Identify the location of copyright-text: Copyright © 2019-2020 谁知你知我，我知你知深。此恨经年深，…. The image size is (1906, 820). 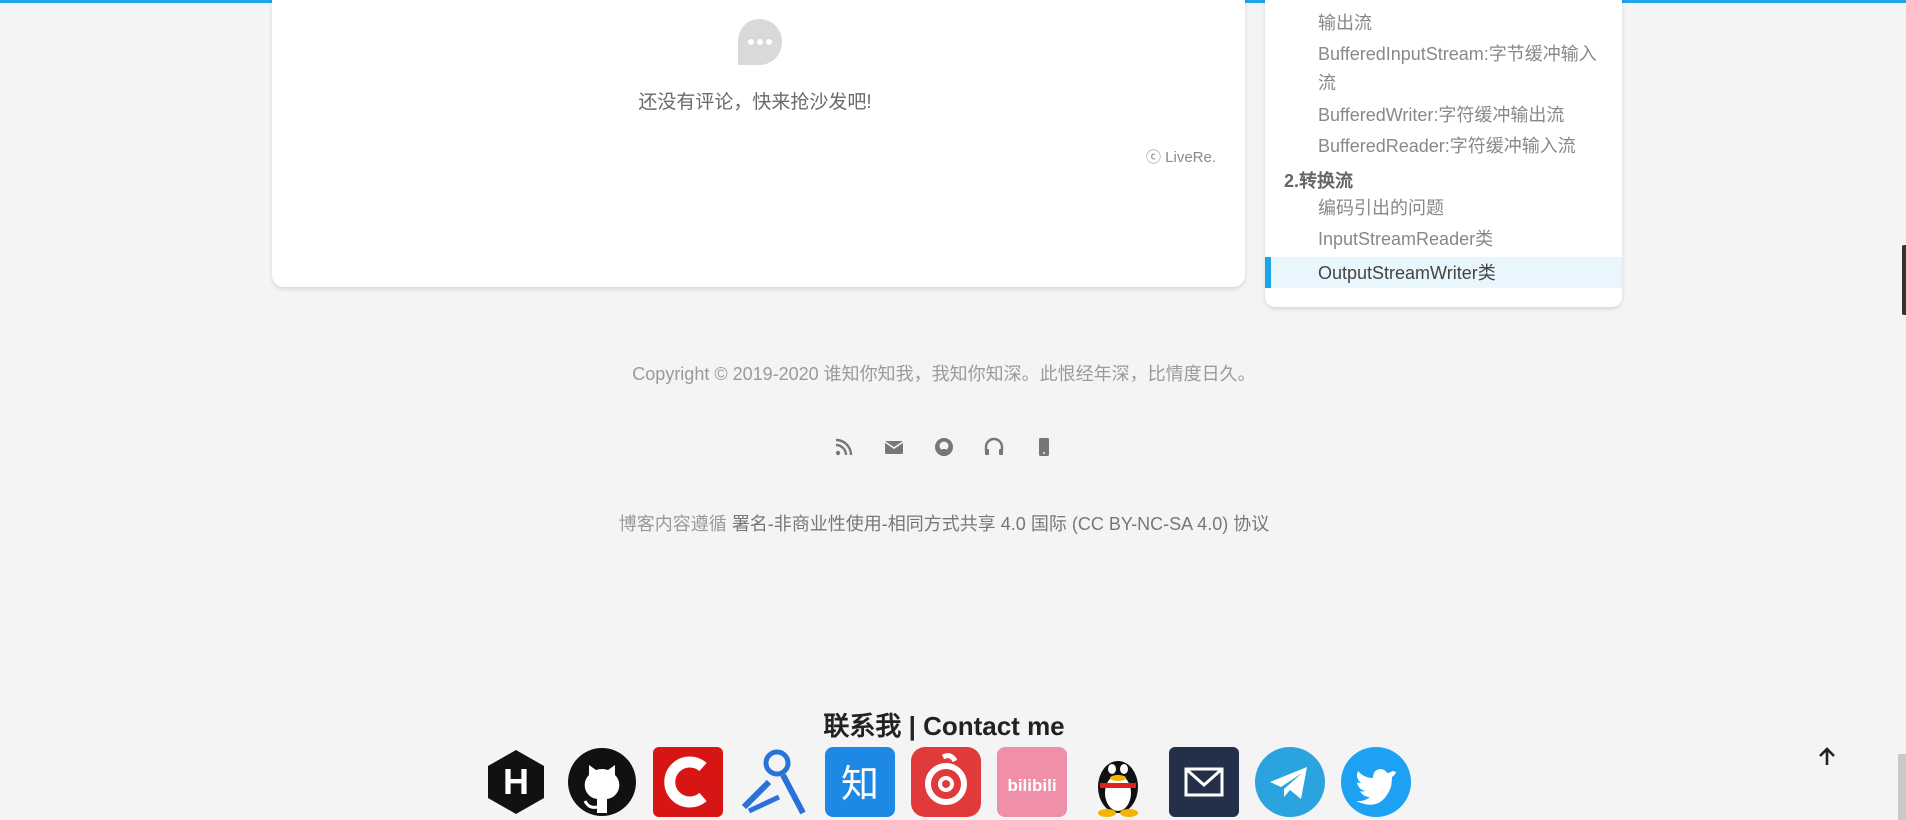
(944, 374).